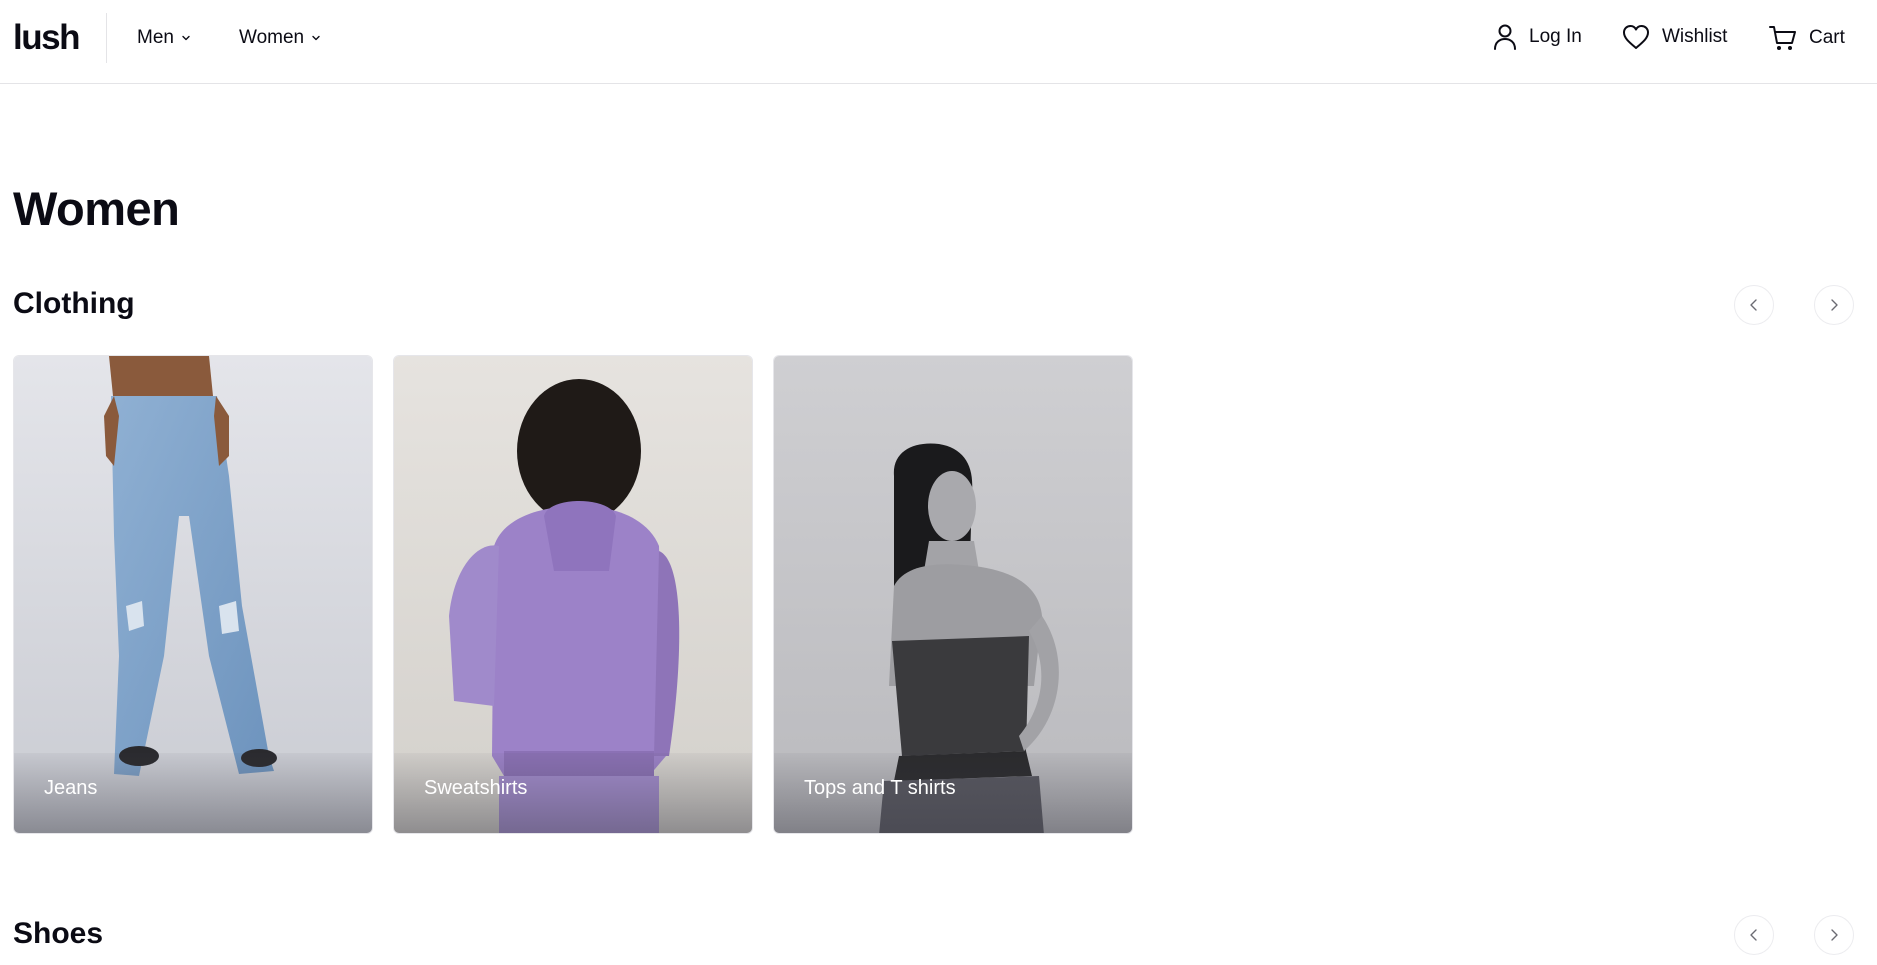 The image size is (1877, 965). Describe the element at coordinates (1636, 37) in the screenshot. I see `heart-icon` at that location.